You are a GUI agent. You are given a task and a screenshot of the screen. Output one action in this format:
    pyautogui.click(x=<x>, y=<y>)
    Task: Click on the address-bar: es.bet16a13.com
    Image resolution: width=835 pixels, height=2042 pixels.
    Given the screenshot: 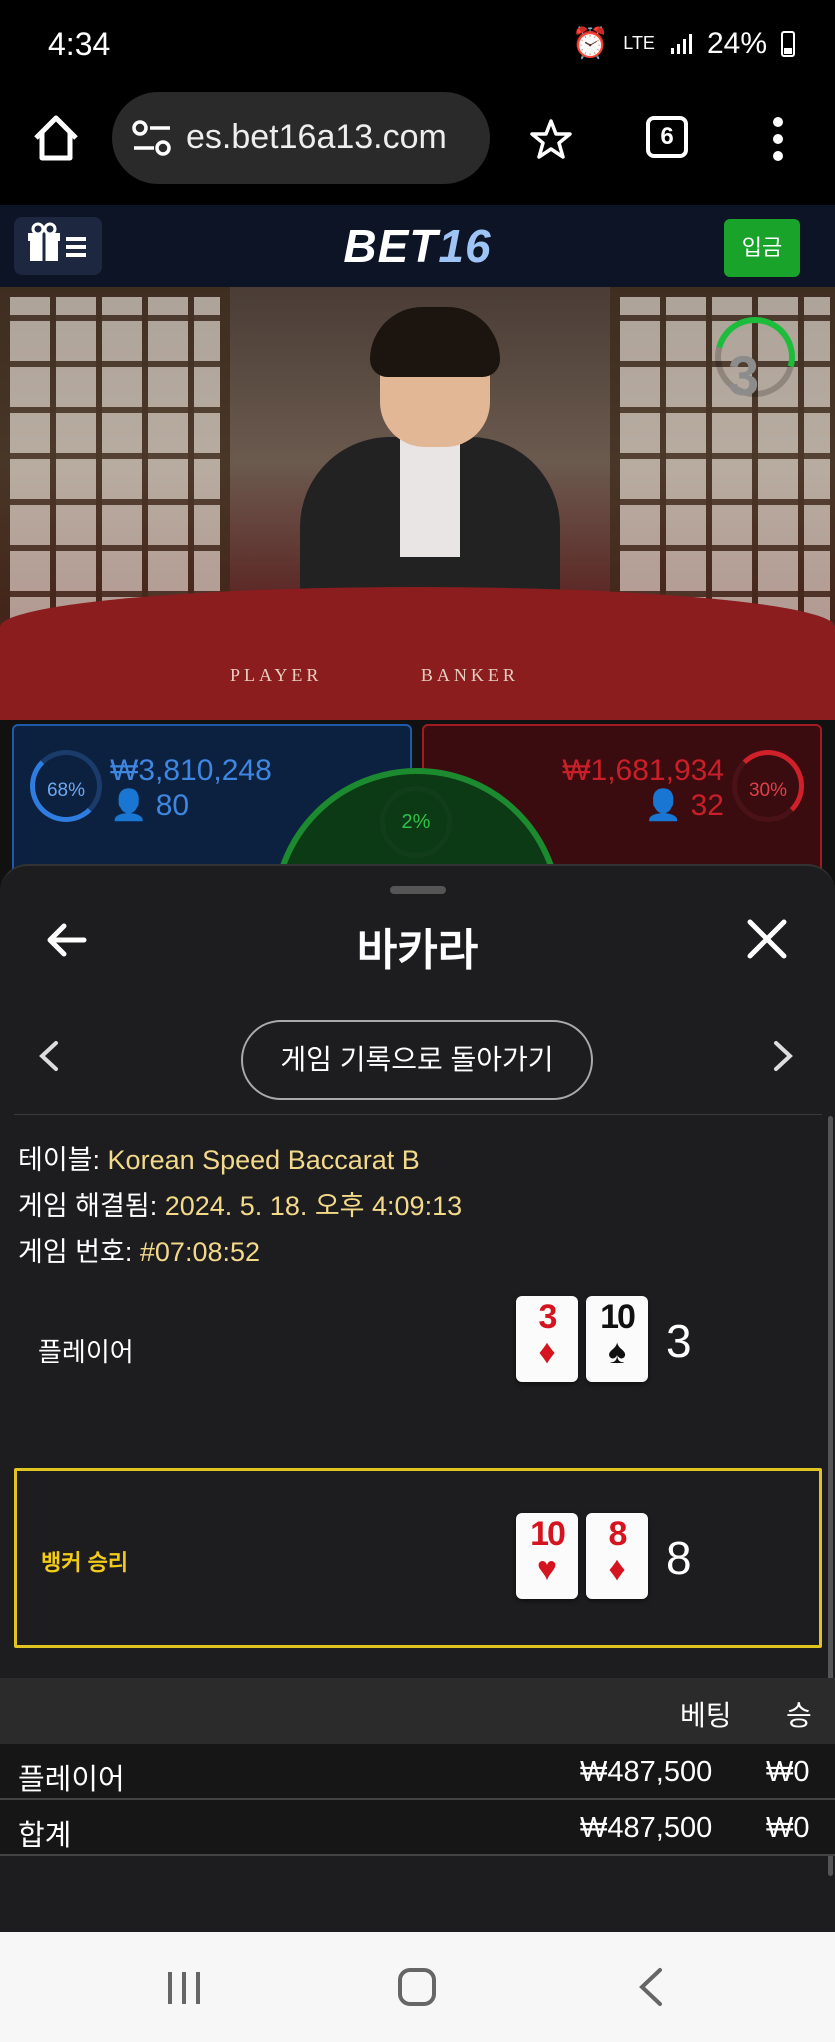 What is the action you would take?
    pyautogui.click(x=301, y=138)
    